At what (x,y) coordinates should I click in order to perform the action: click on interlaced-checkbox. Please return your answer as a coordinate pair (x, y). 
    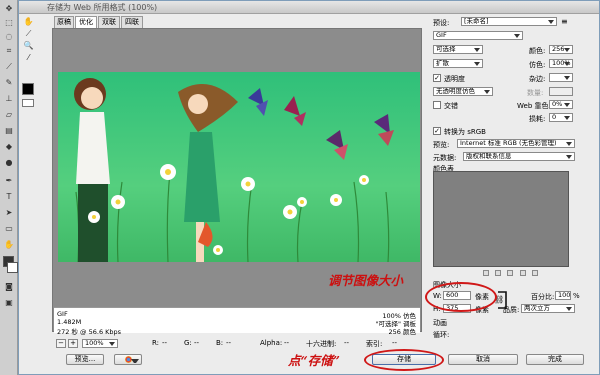
    Looking at the image, I should click on (437, 105).